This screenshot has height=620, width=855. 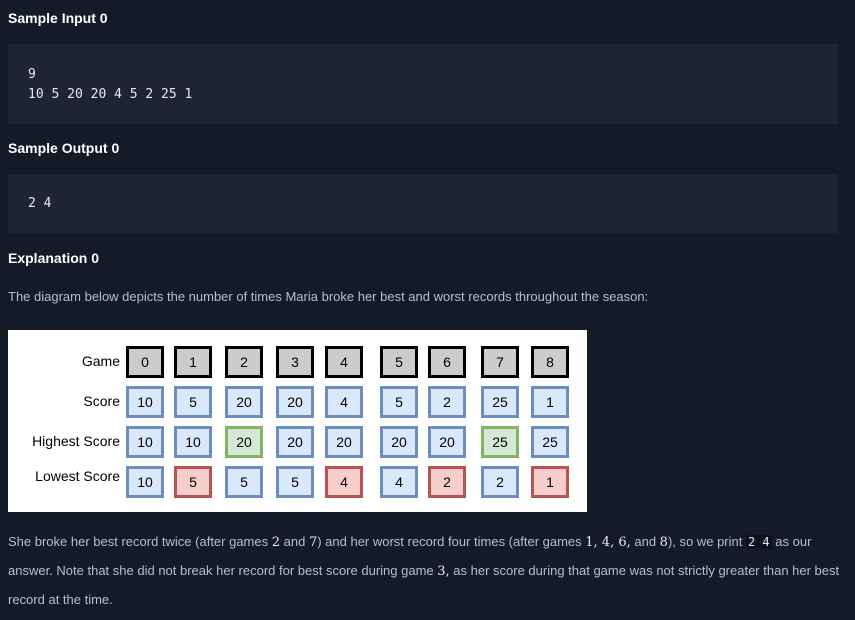 What do you see at coordinates (76, 441) in the screenshot?
I see `row-label: Highest Score` at bounding box center [76, 441].